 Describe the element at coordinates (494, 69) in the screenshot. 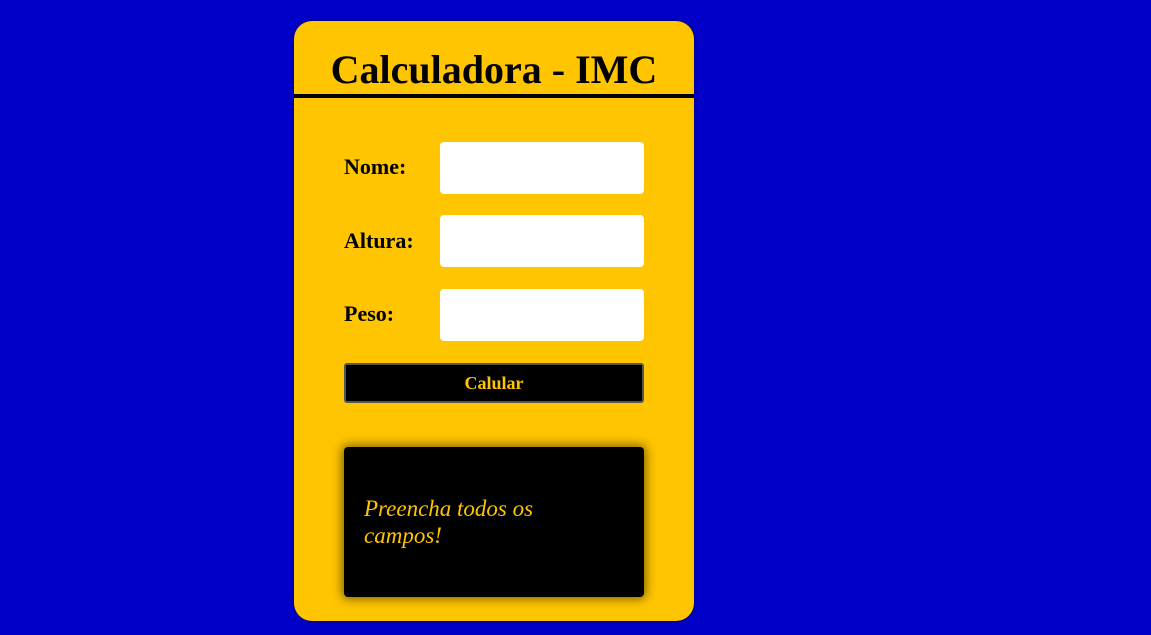

I see `page-title: Calculadora - IMC` at that location.